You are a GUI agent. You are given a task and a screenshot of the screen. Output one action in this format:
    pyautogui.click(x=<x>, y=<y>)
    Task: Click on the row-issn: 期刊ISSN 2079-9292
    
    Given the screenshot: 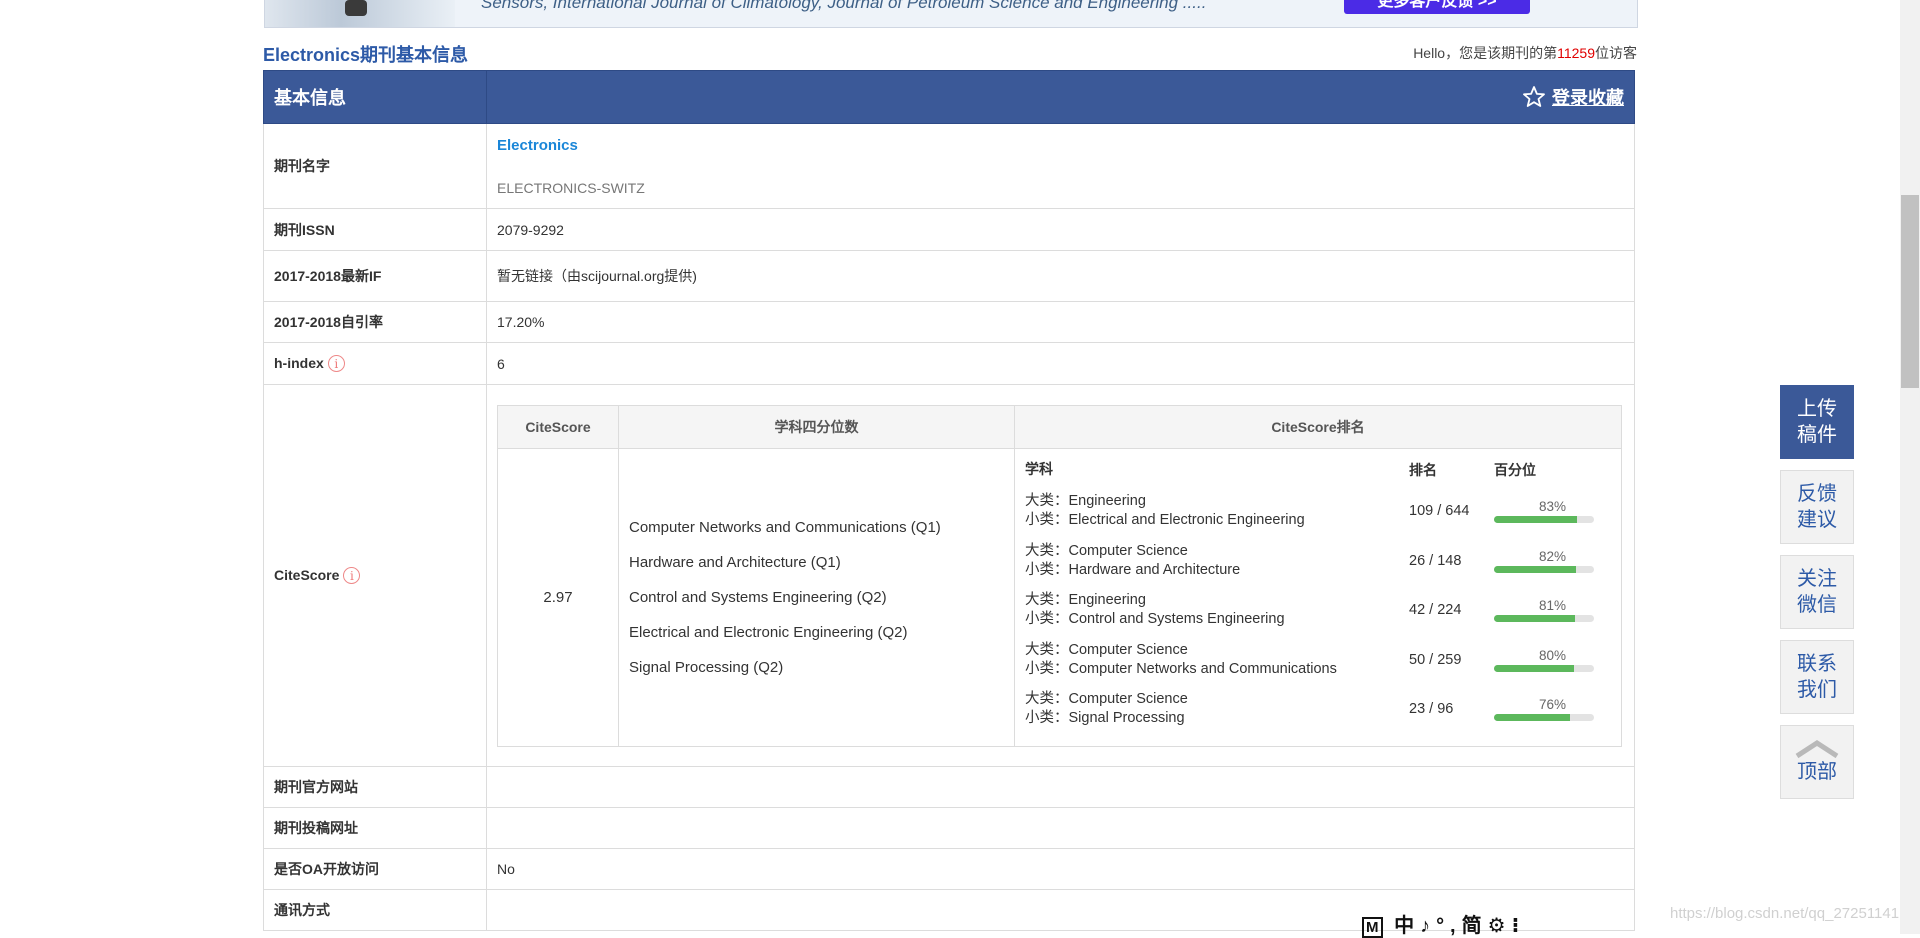 What is the action you would take?
    pyautogui.click(x=949, y=229)
    